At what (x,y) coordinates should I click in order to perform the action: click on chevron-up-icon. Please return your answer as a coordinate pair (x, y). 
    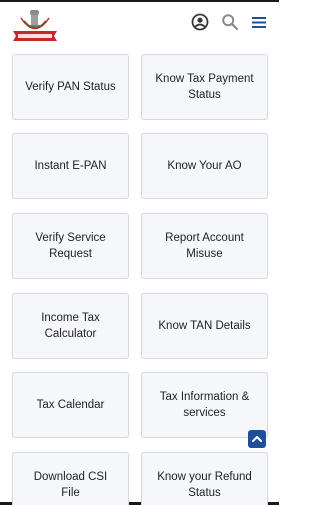
    Looking at the image, I should click on (257, 439).